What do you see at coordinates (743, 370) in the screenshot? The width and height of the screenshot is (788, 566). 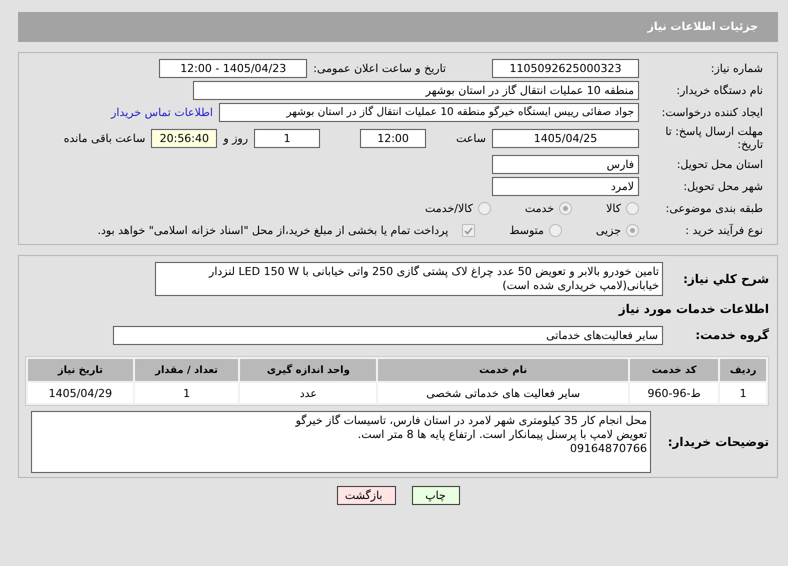 I see `column-header: ردیف` at bounding box center [743, 370].